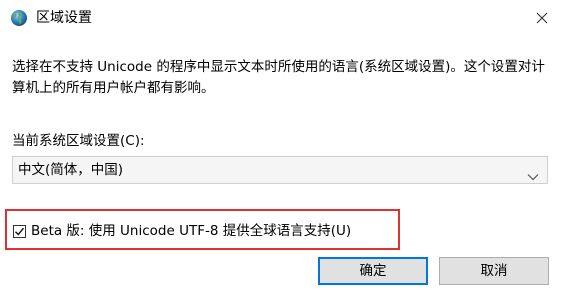 The height and width of the screenshot is (307, 565). Describe the element at coordinates (19, 231) in the screenshot. I see `checkbox-checked-icon` at that location.